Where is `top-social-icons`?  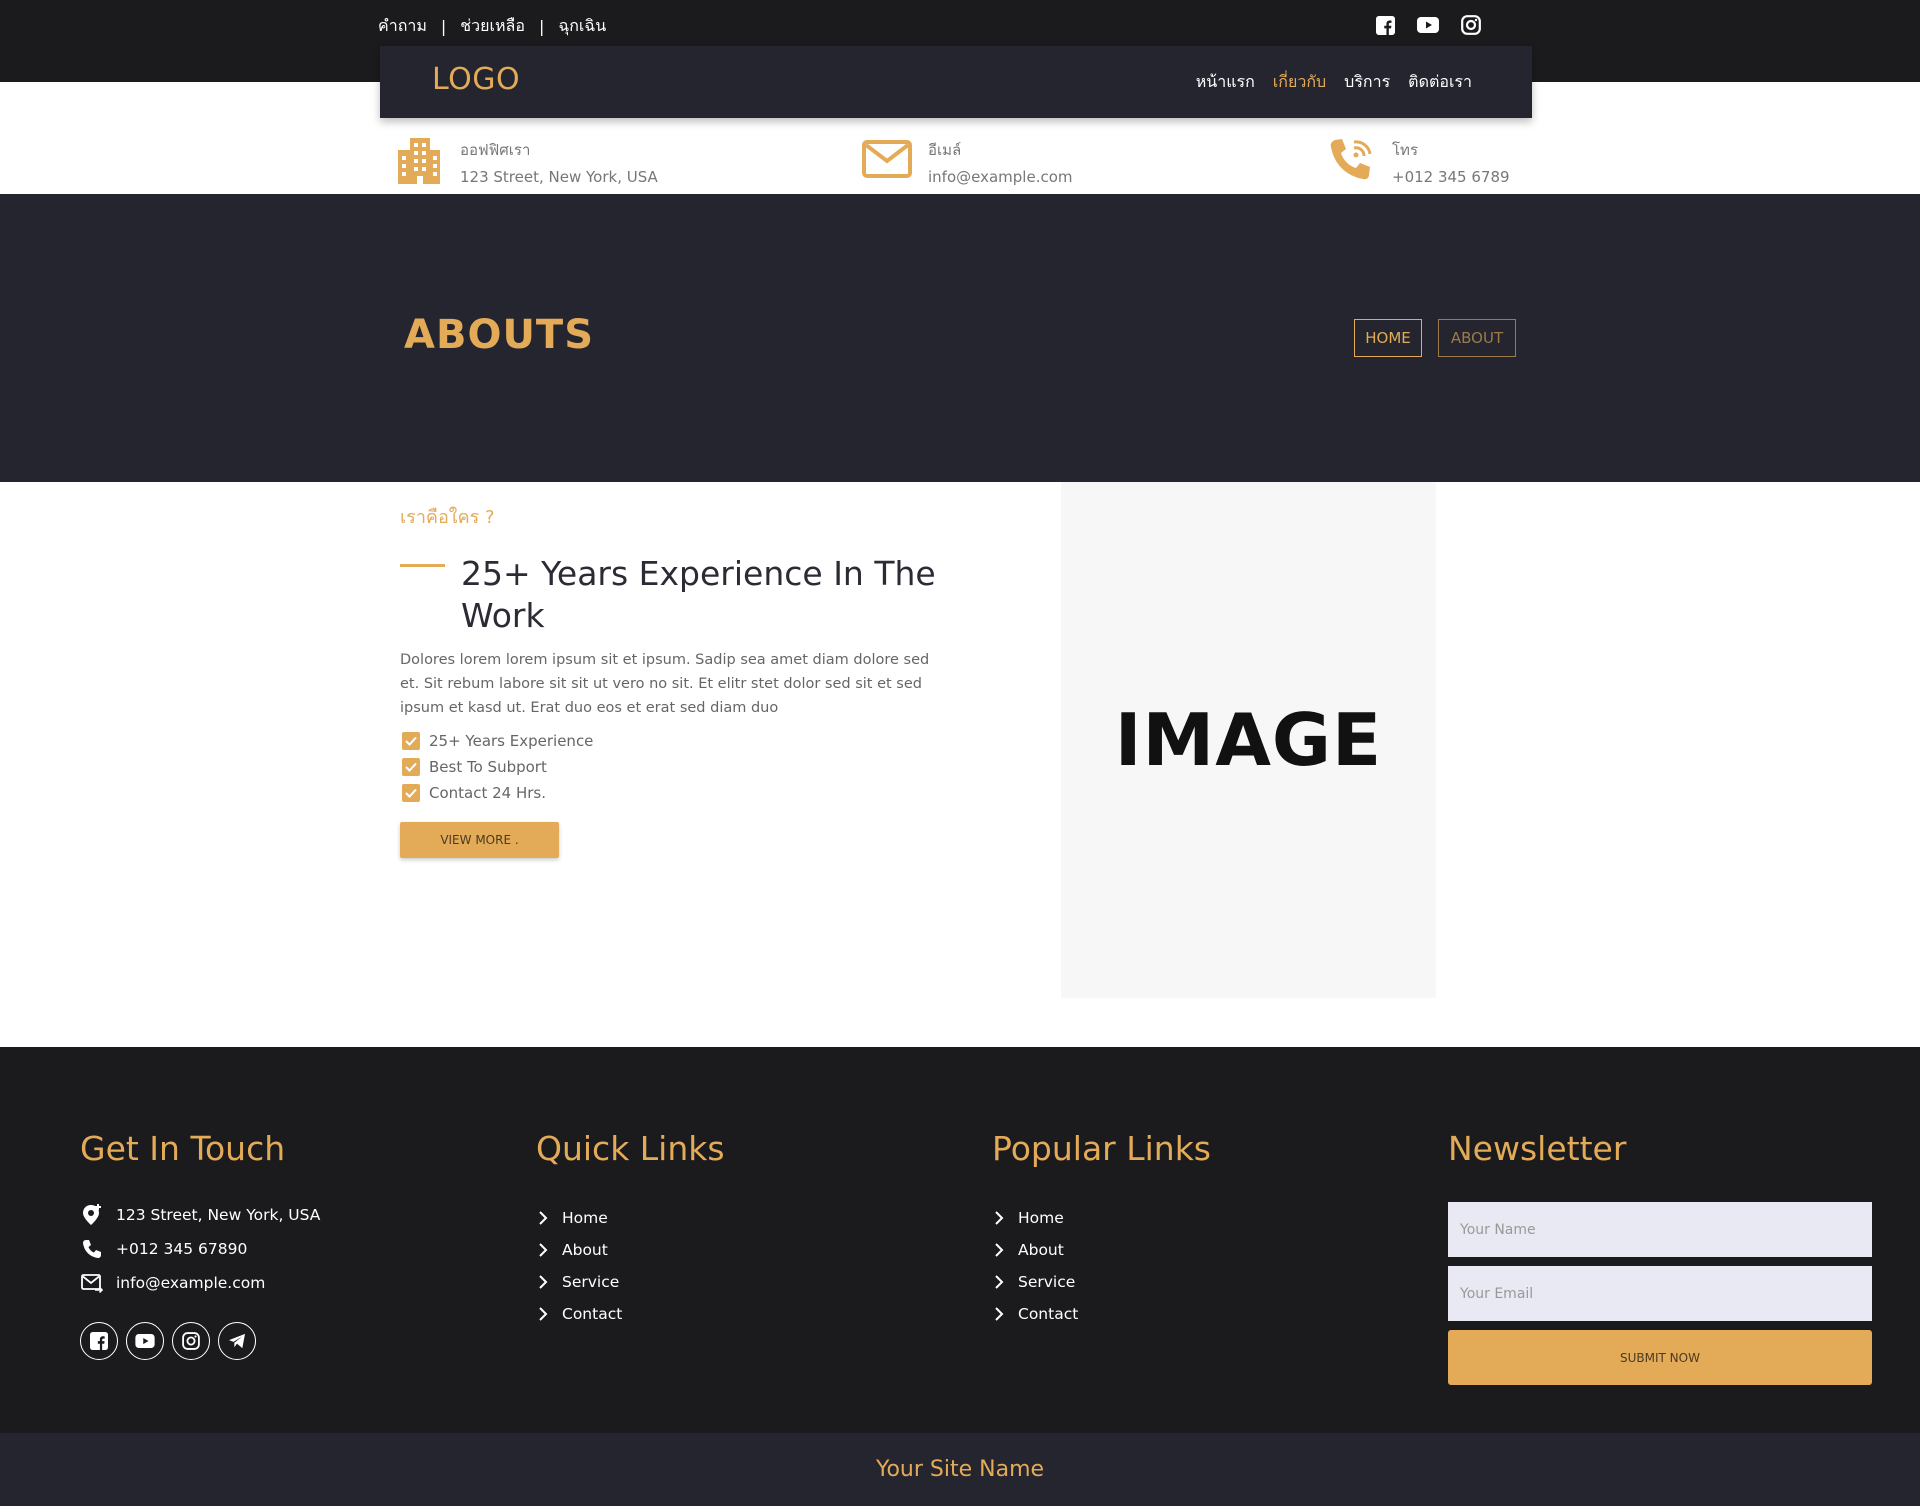
top-social-icons is located at coordinates (1428, 25).